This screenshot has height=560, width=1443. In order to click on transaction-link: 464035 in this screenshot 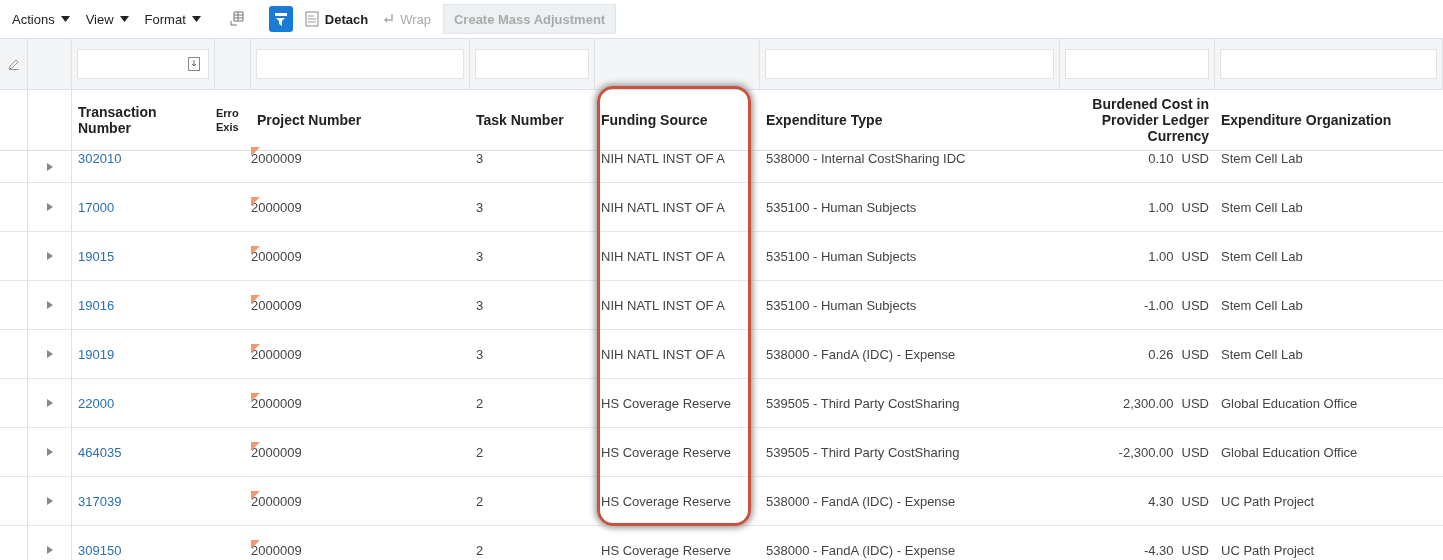, I will do `click(100, 452)`.